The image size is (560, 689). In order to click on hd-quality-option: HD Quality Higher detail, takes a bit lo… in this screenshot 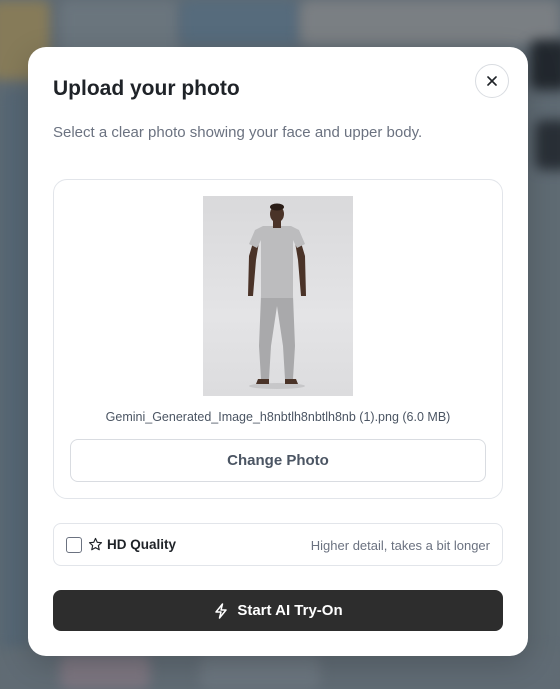, I will do `click(278, 544)`.